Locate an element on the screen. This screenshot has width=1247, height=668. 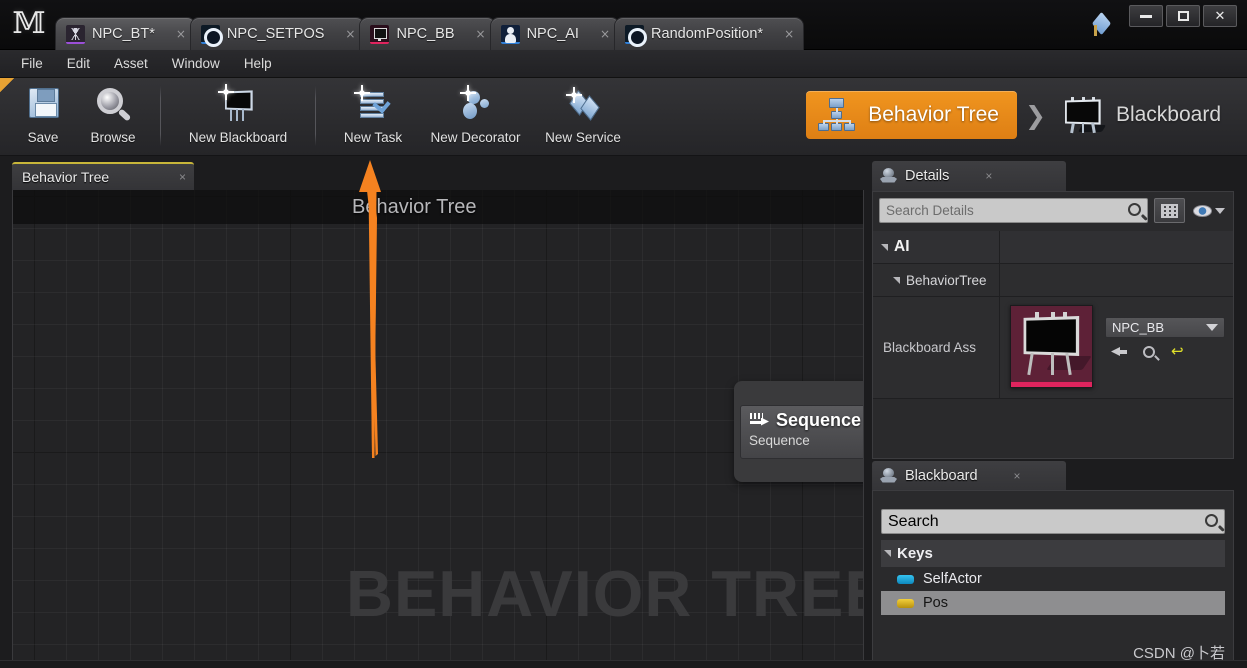
asset-tab-label: NPC_BT* is located at coordinates (123, 34).